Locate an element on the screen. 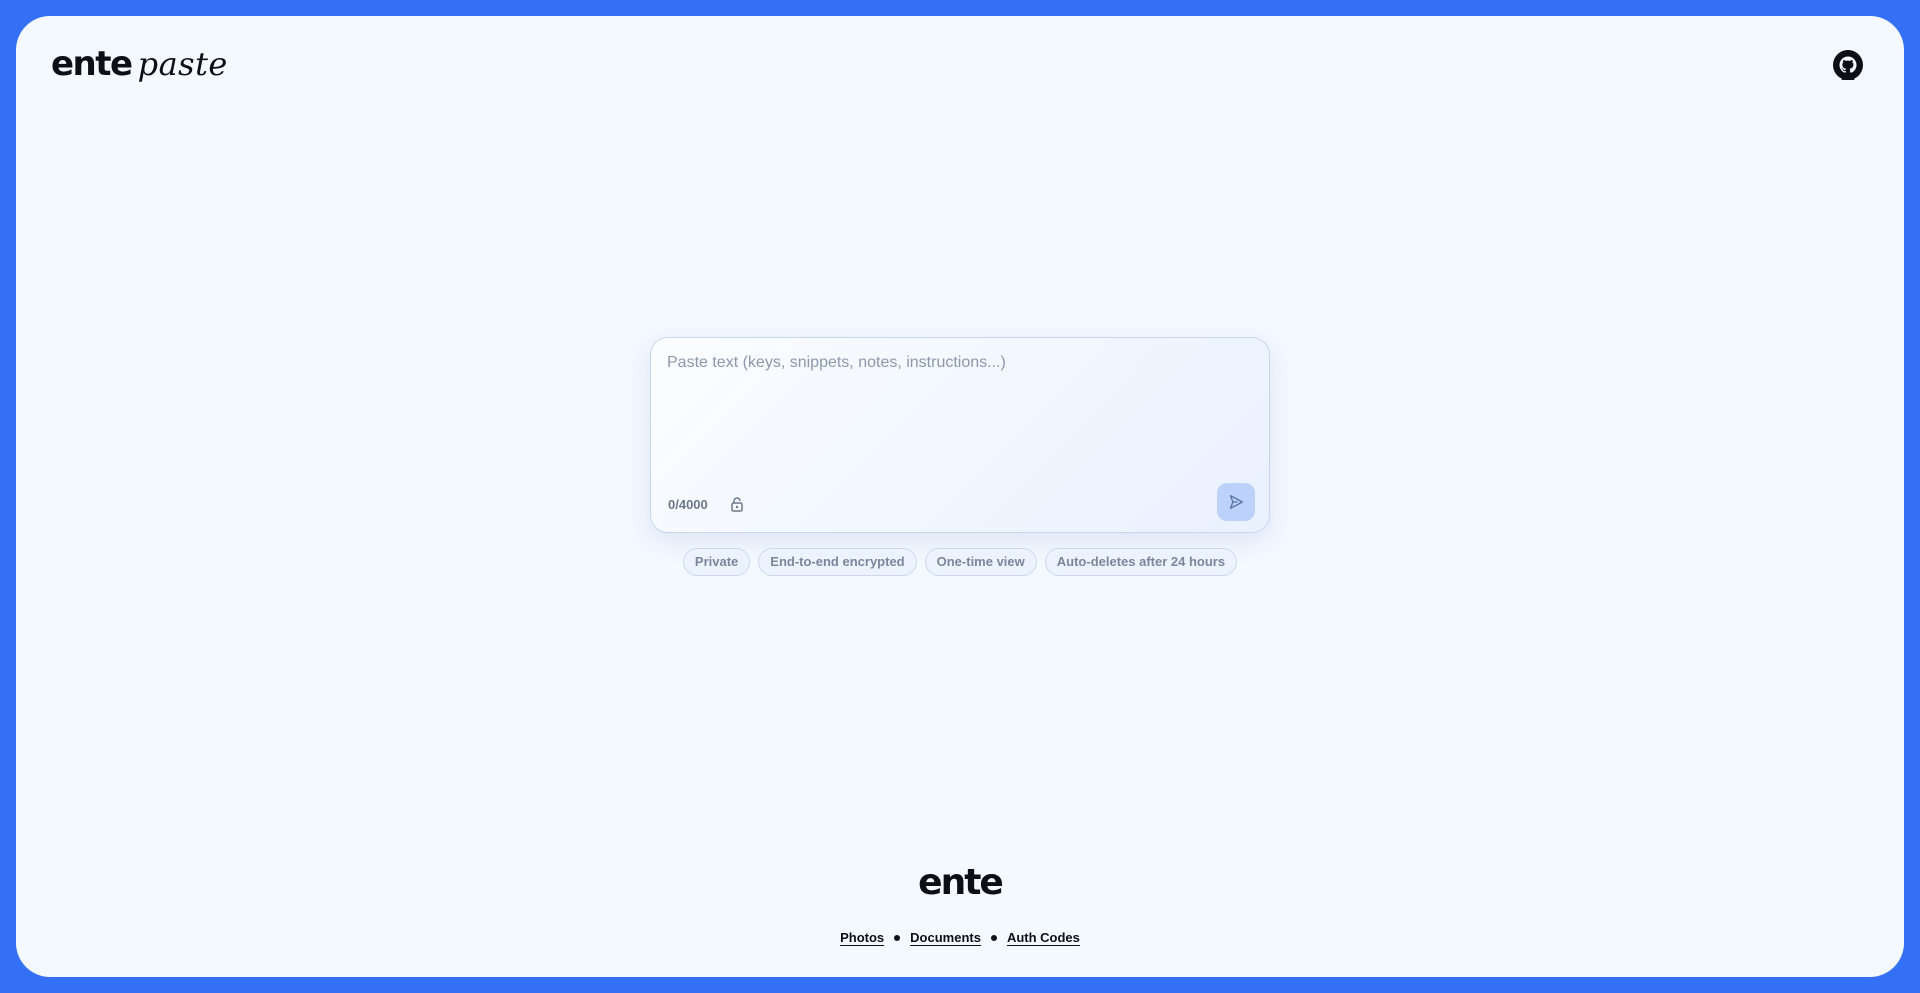  send-button is located at coordinates (1236, 502).